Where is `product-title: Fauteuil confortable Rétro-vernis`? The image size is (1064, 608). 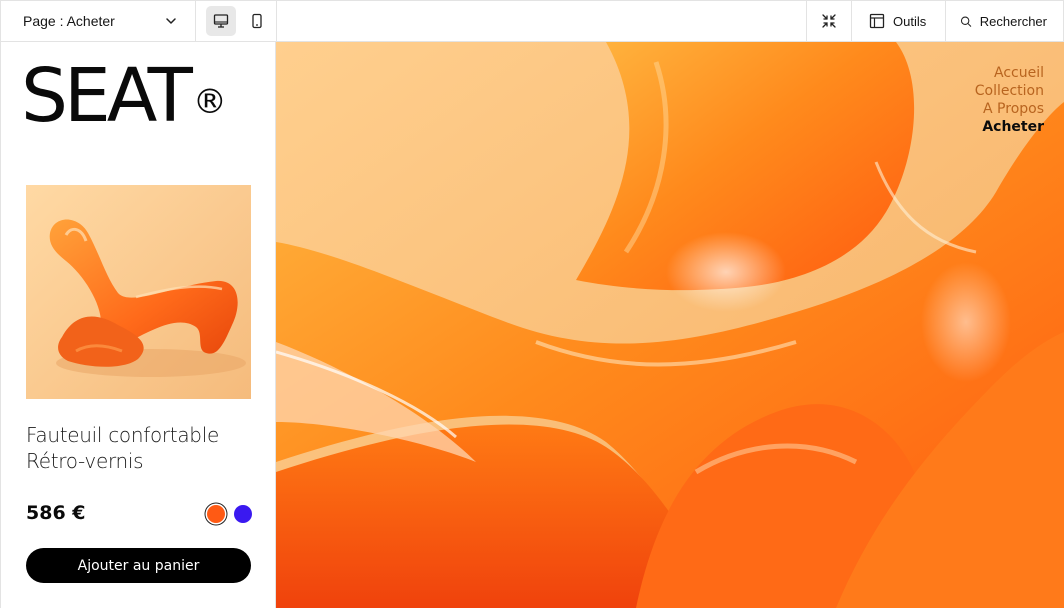 product-title: Fauteuil confortable Rétro-vernis is located at coordinates (146, 448).